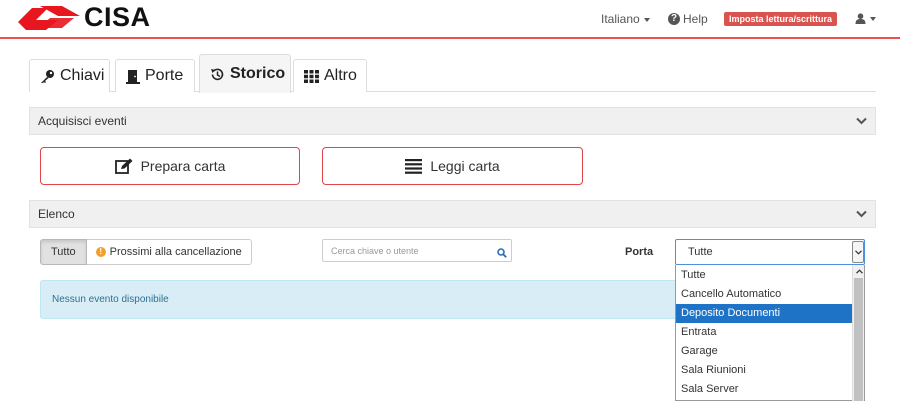  What do you see at coordinates (164, 75) in the screenshot?
I see `tab-label: Porte` at bounding box center [164, 75].